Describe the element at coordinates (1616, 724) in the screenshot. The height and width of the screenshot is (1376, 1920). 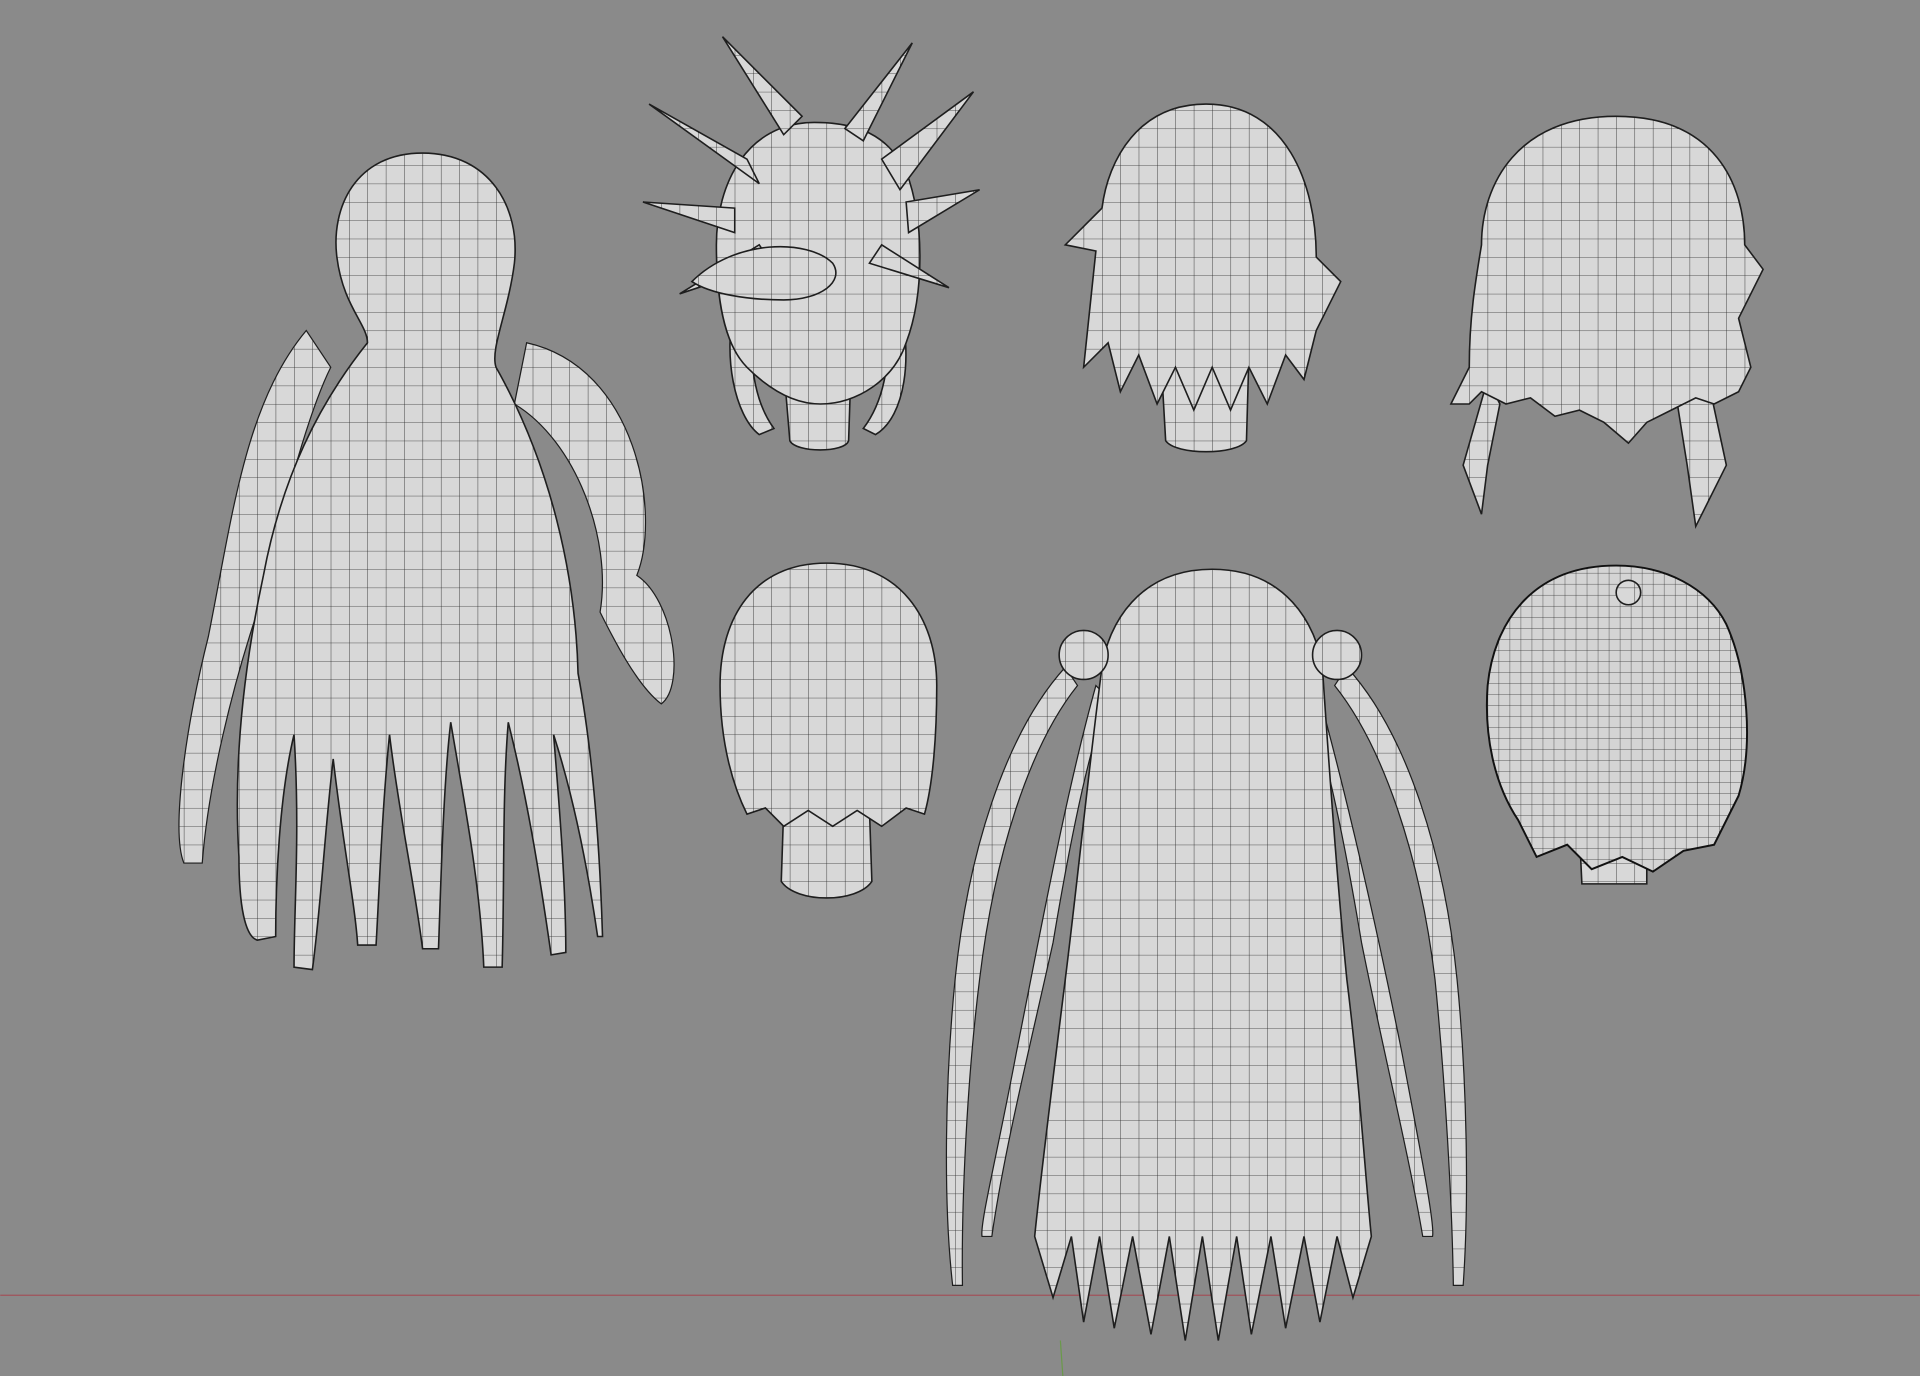
I see `leaf-hair-mesh` at that location.